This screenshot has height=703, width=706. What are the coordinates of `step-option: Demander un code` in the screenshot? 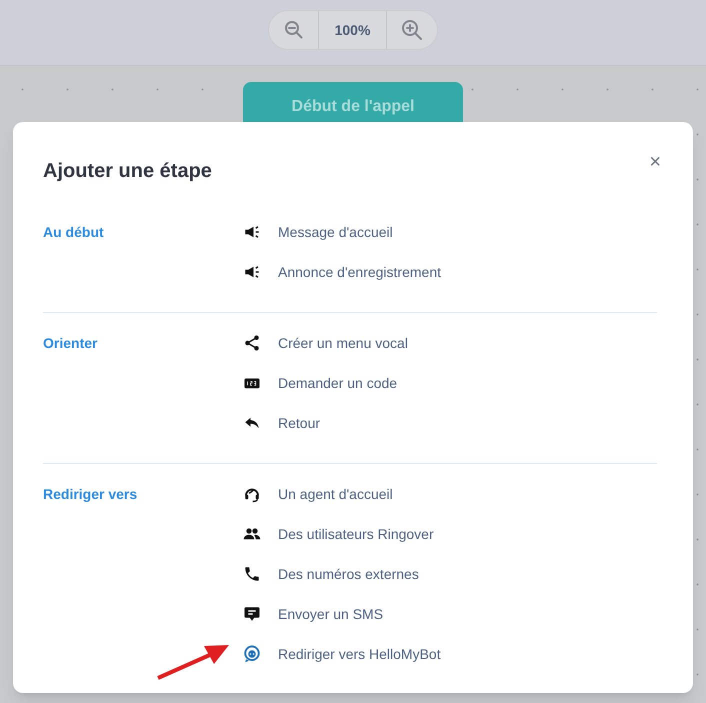 It's located at (338, 383).